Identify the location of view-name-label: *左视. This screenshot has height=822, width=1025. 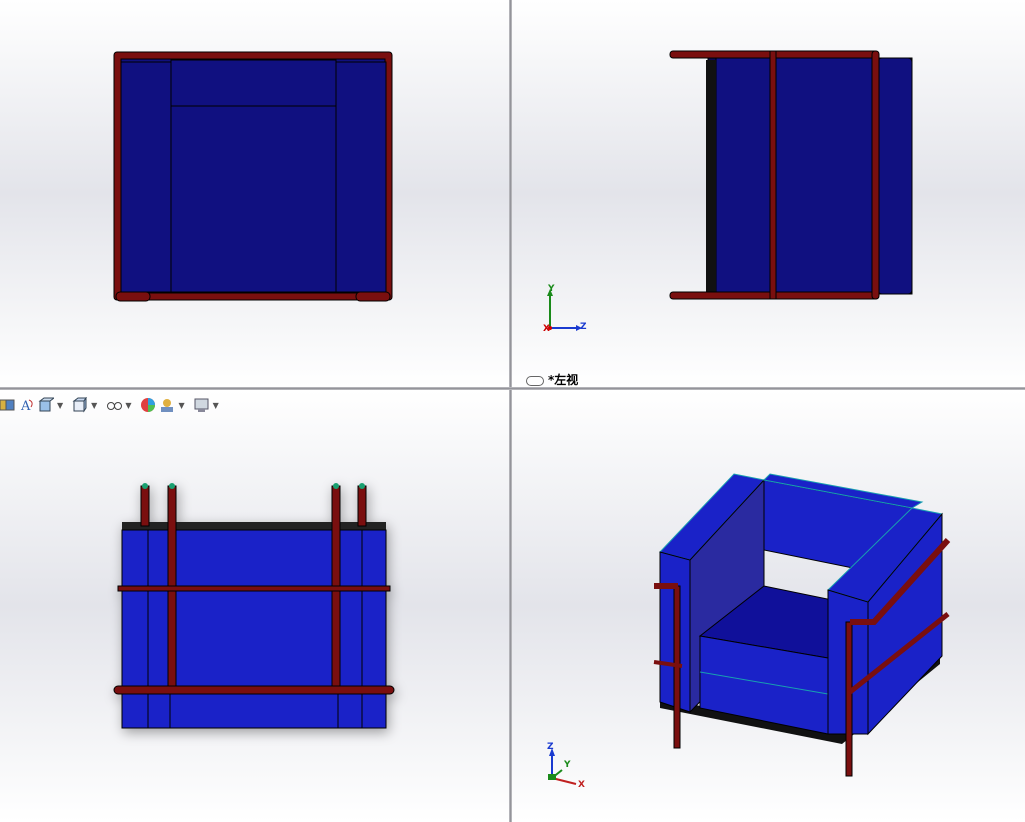
(552, 379).